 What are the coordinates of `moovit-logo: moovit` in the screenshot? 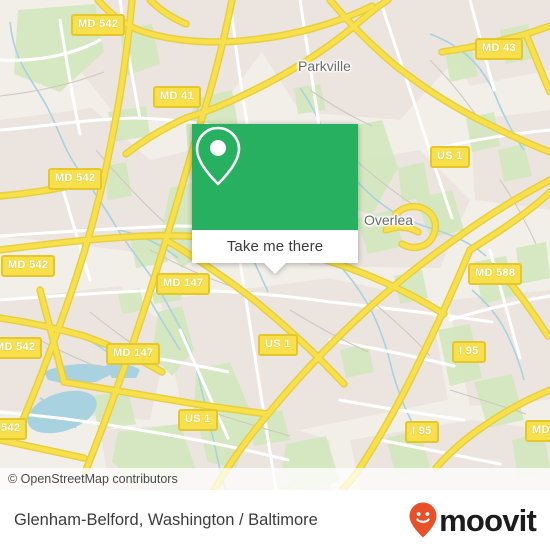 It's located at (472, 520).